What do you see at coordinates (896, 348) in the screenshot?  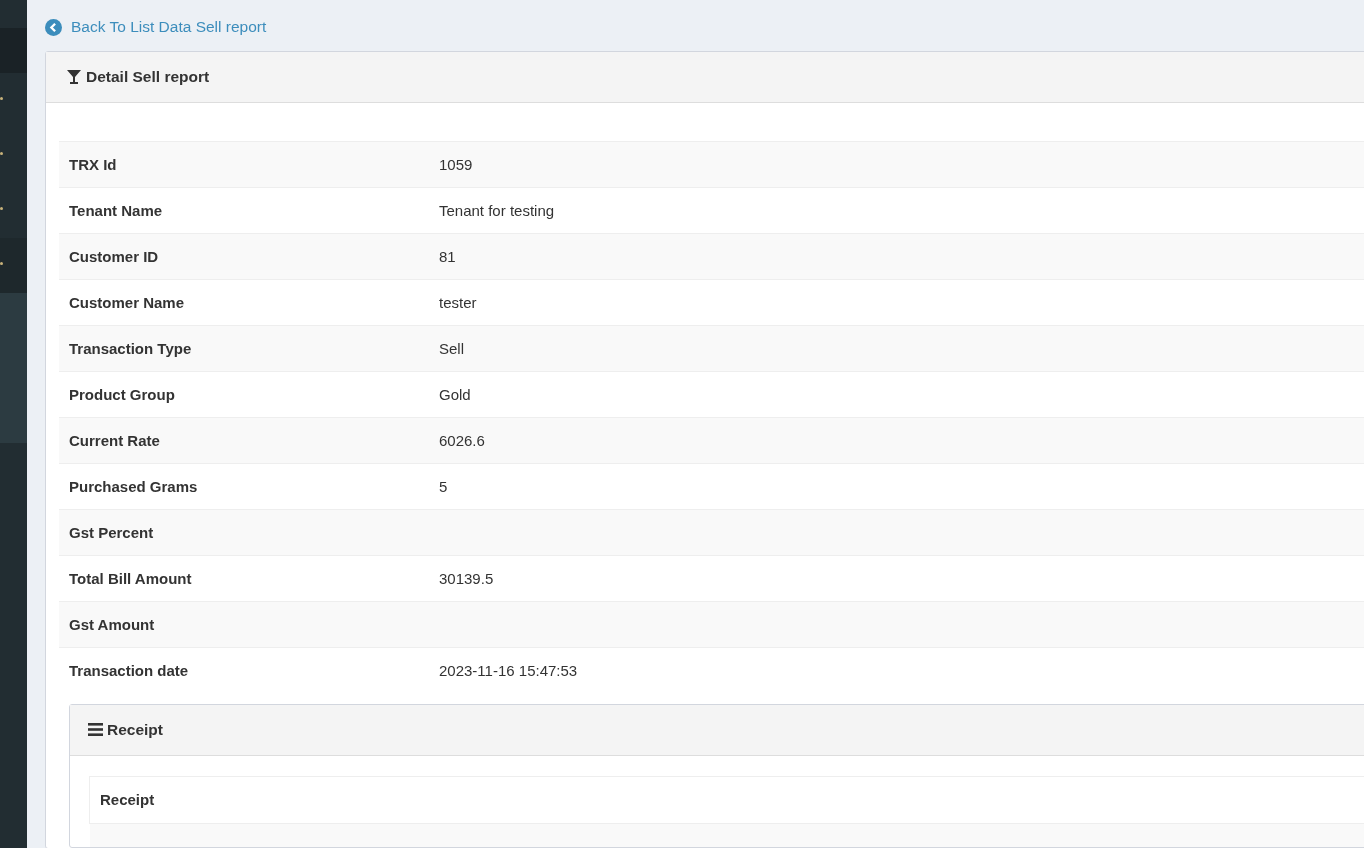 I see `field-value: Sell` at bounding box center [896, 348].